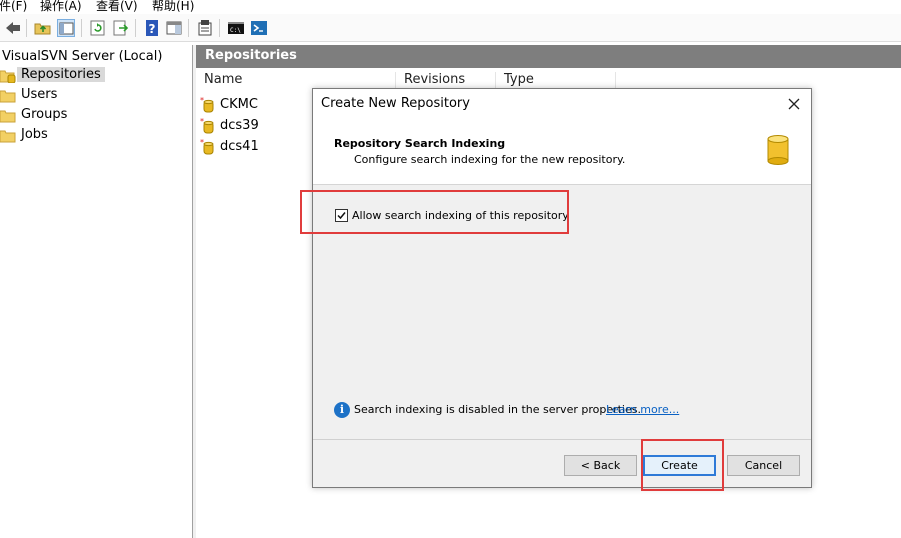 Image resolution: width=901 pixels, height=538 pixels. What do you see at coordinates (43, 28) in the screenshot?
I see `up-folder-icon` at bounding box center [43, 28].